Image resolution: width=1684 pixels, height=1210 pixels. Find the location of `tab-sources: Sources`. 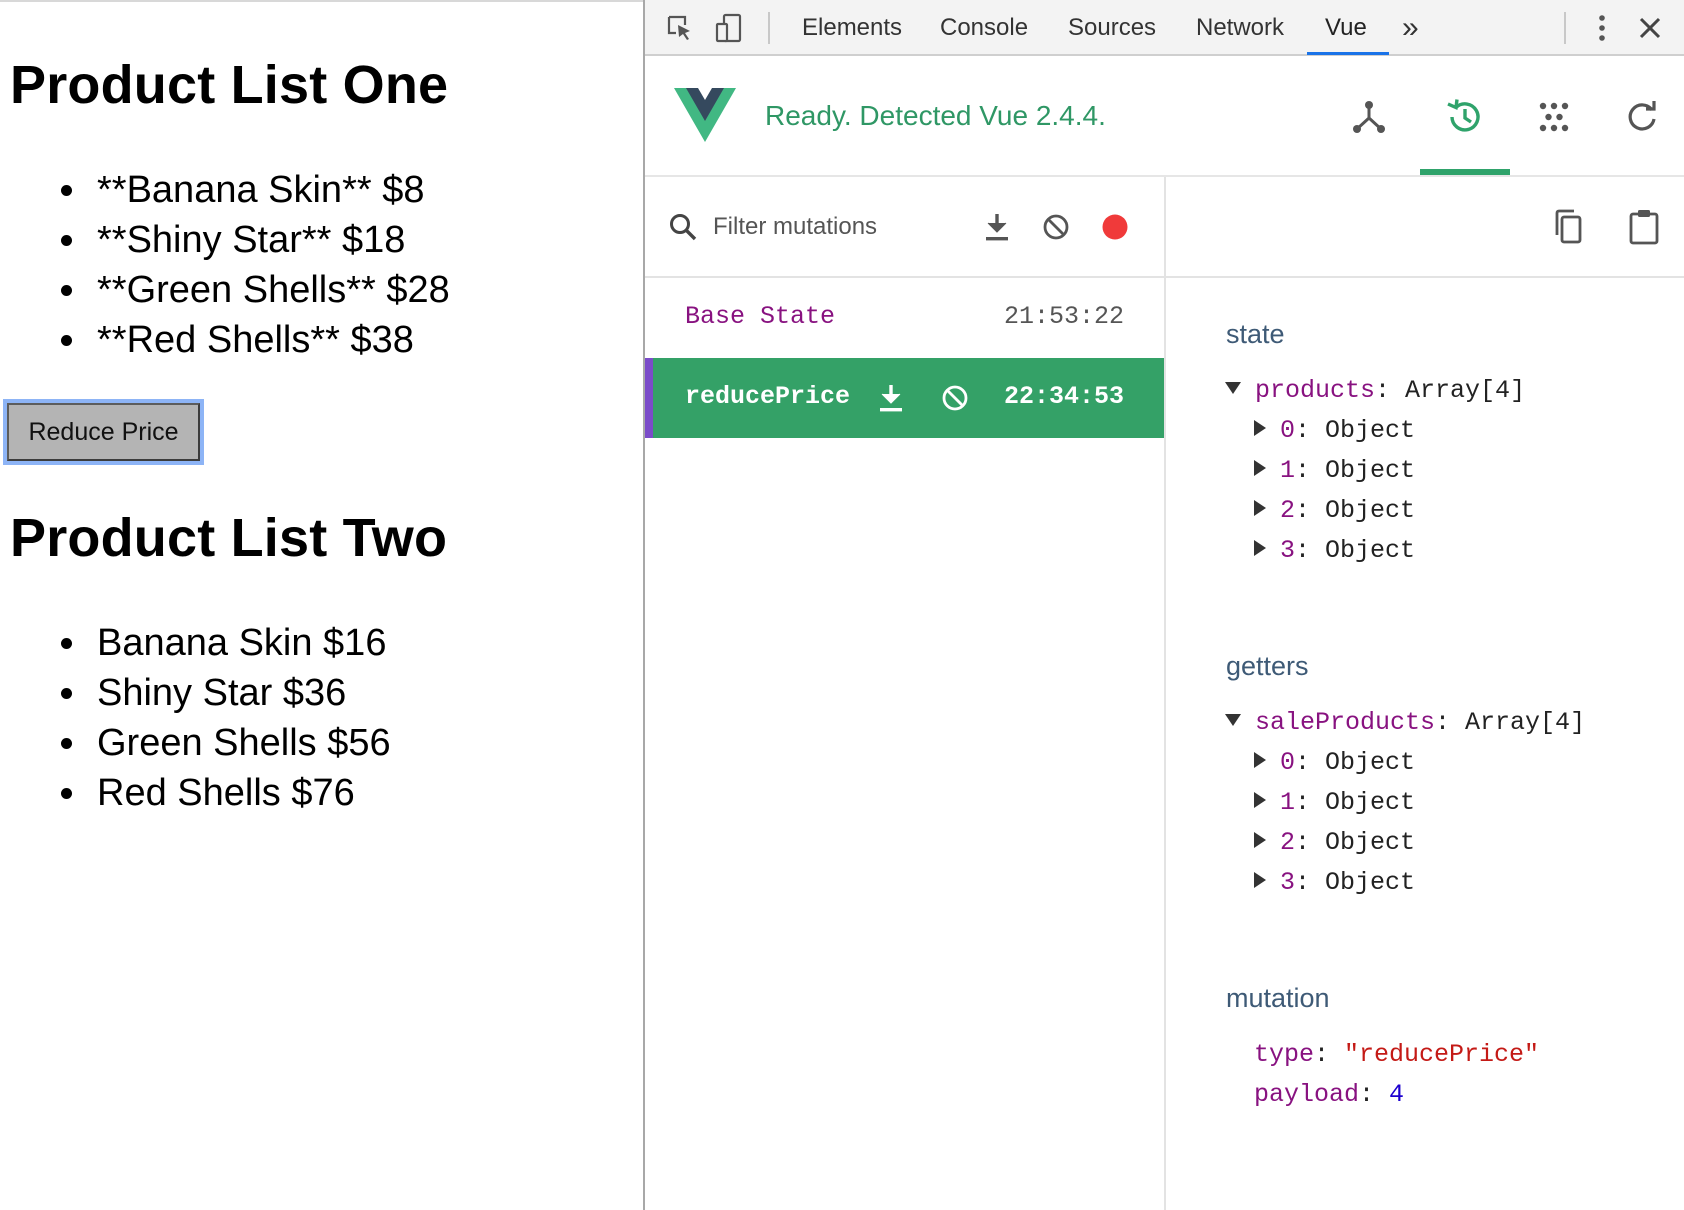

tab-sources: Sources is located at coordinates (1112, 28).